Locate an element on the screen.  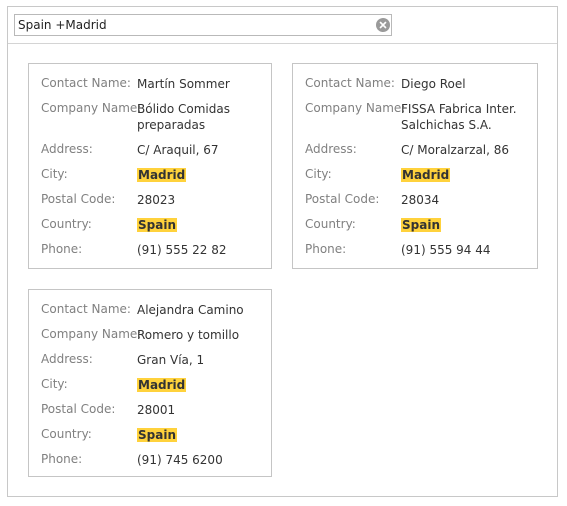
search-input is located at coordinates (203, 25).